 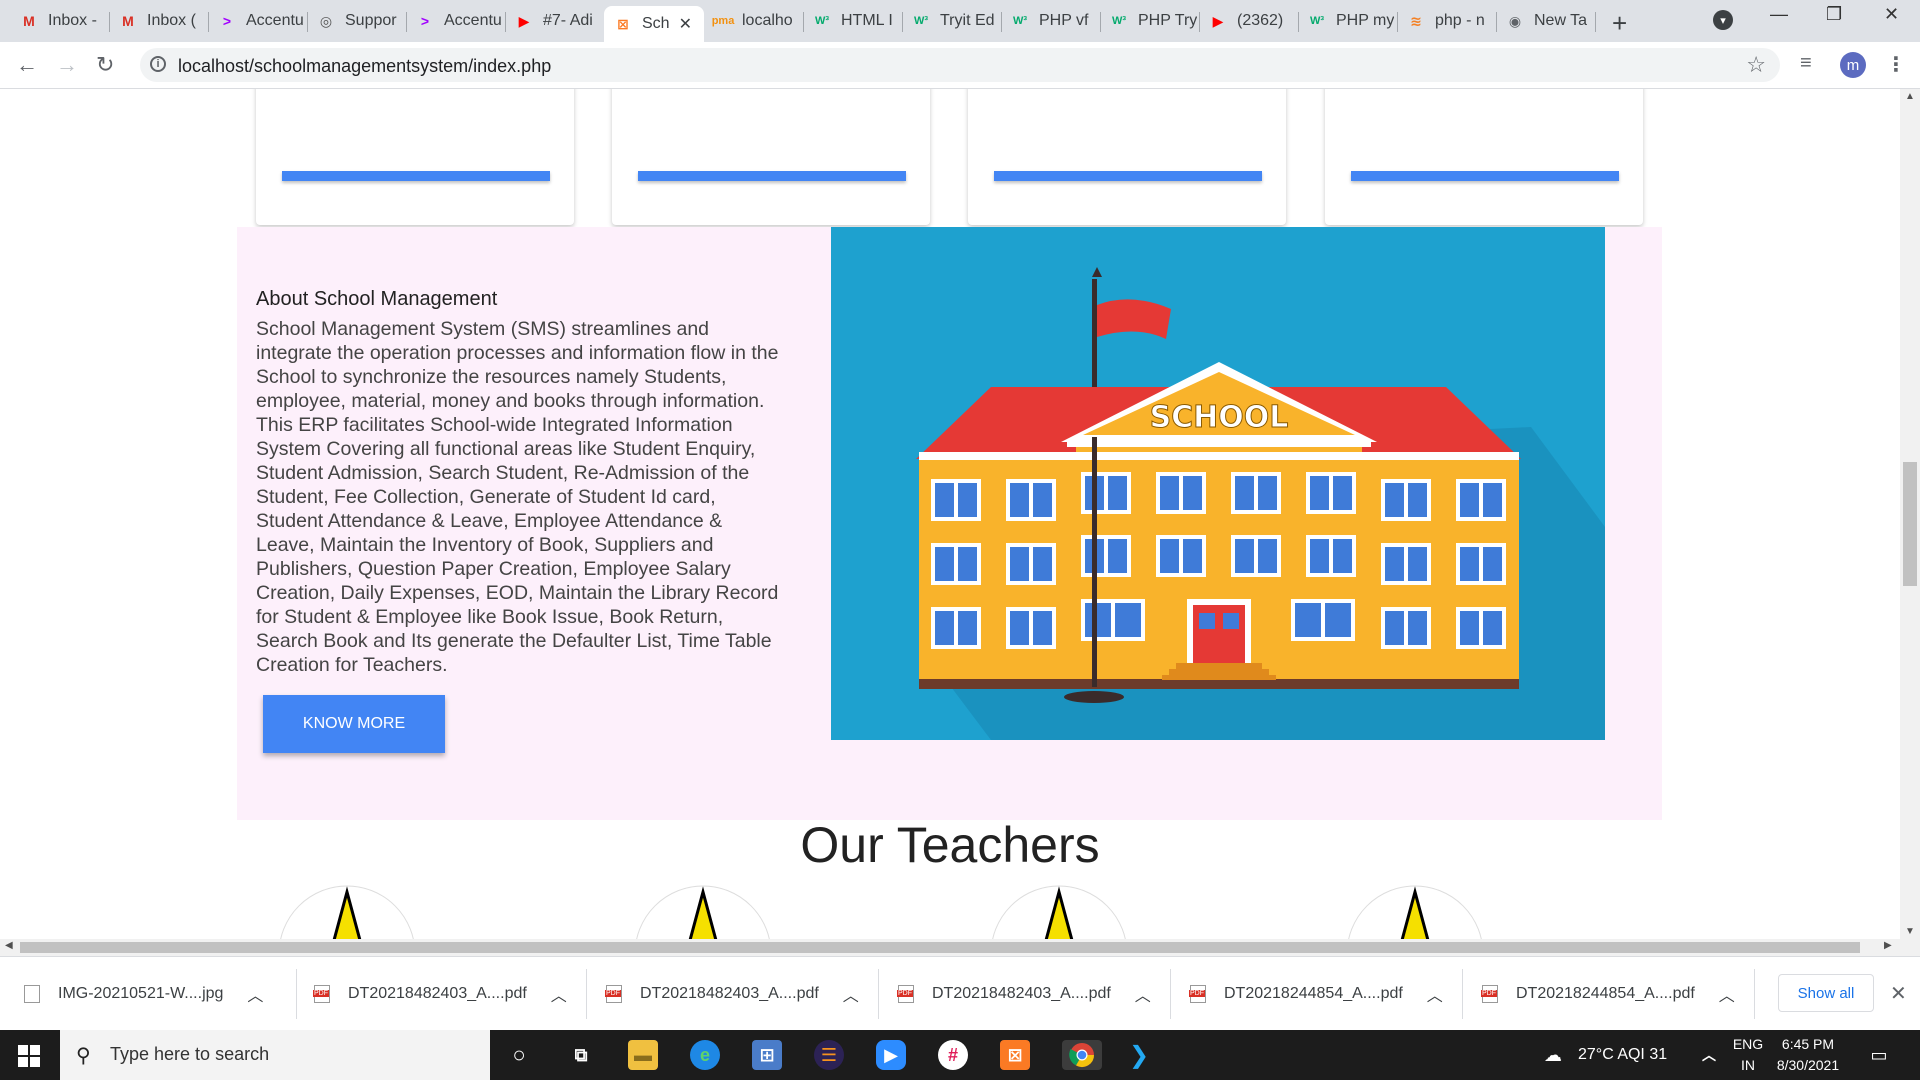 I want to click on tab-title: Suppor, so click(x=371, y=20).